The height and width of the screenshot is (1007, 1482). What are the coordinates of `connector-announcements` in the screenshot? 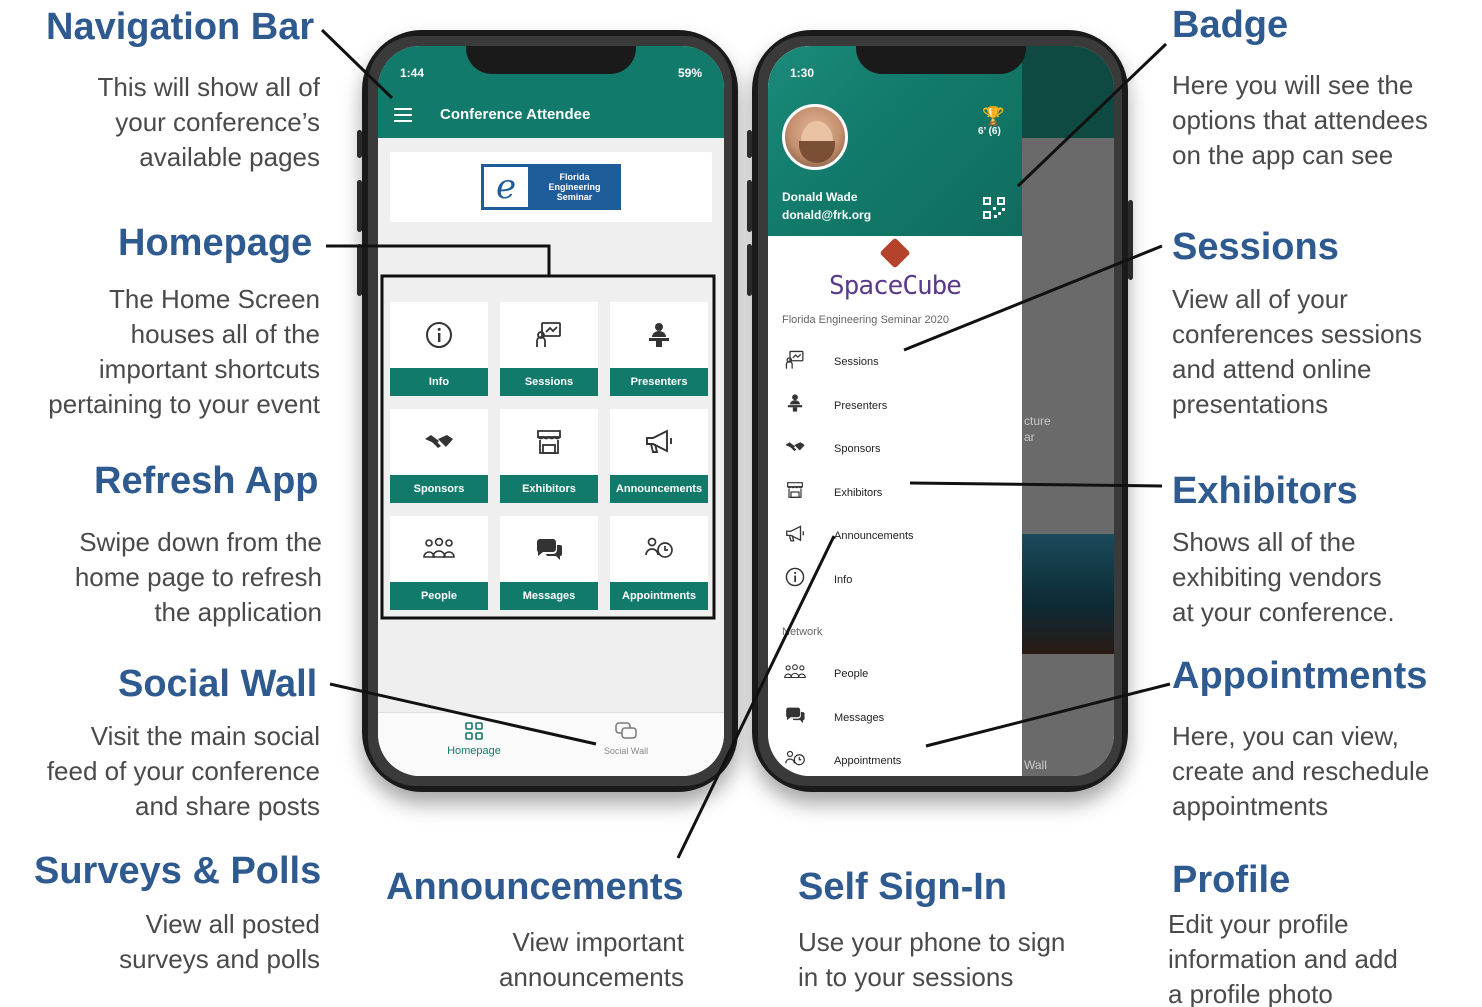 It's located at (756, 697).